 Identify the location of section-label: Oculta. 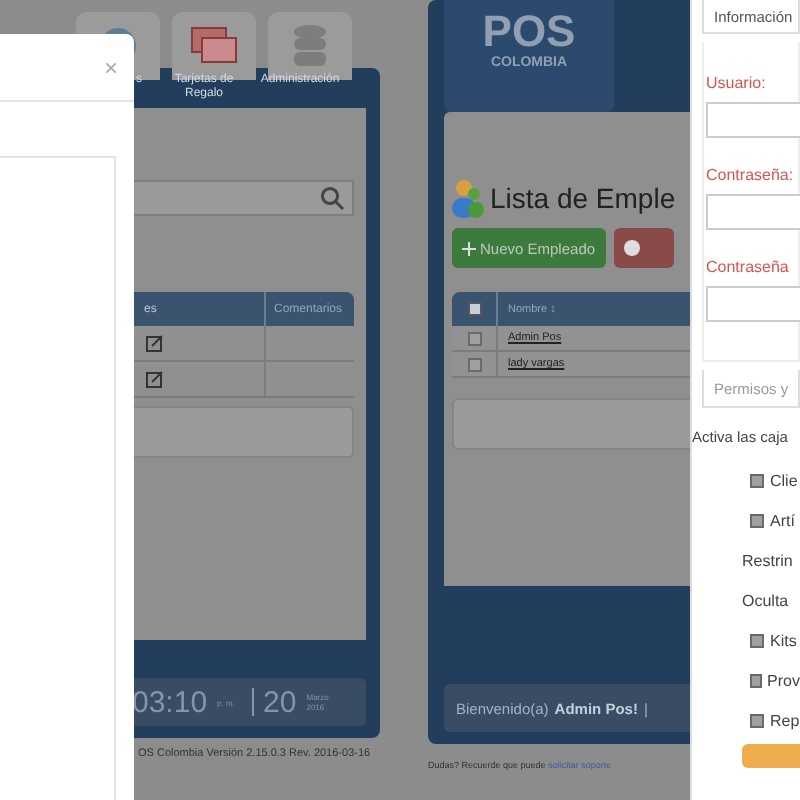
(765, 600).